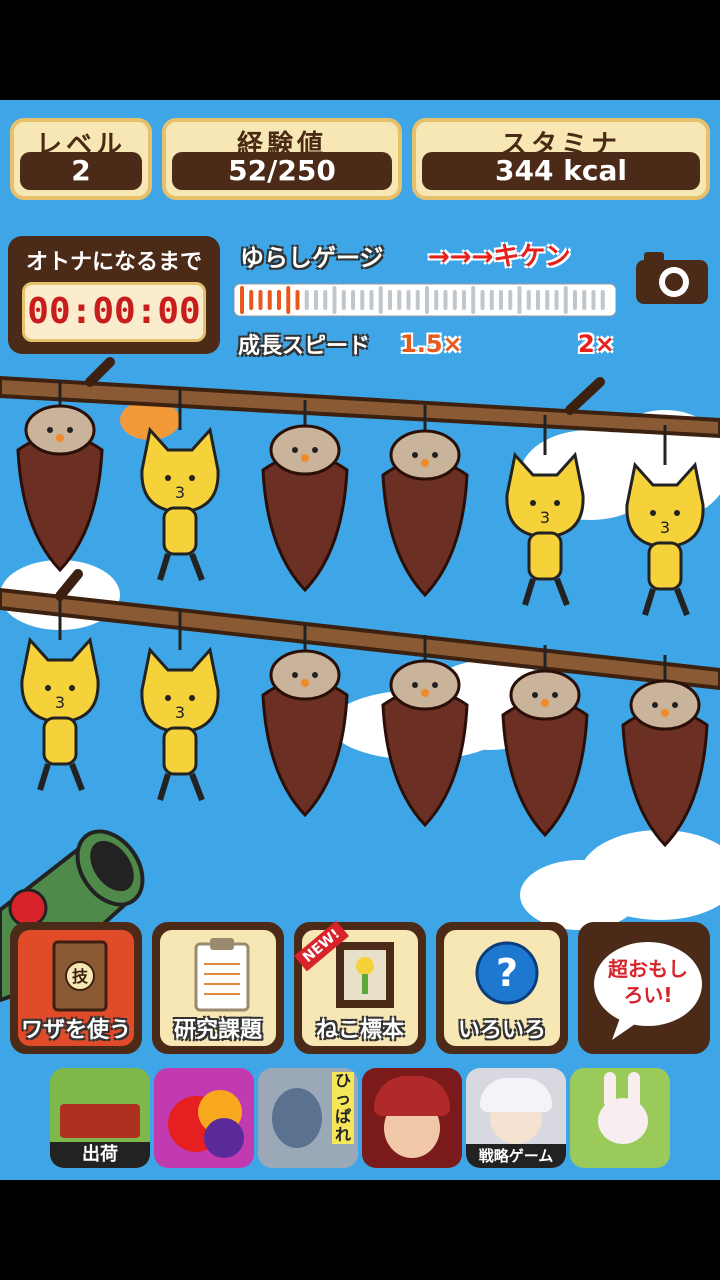  I want to click on ad-candy, so click(204, 1118).